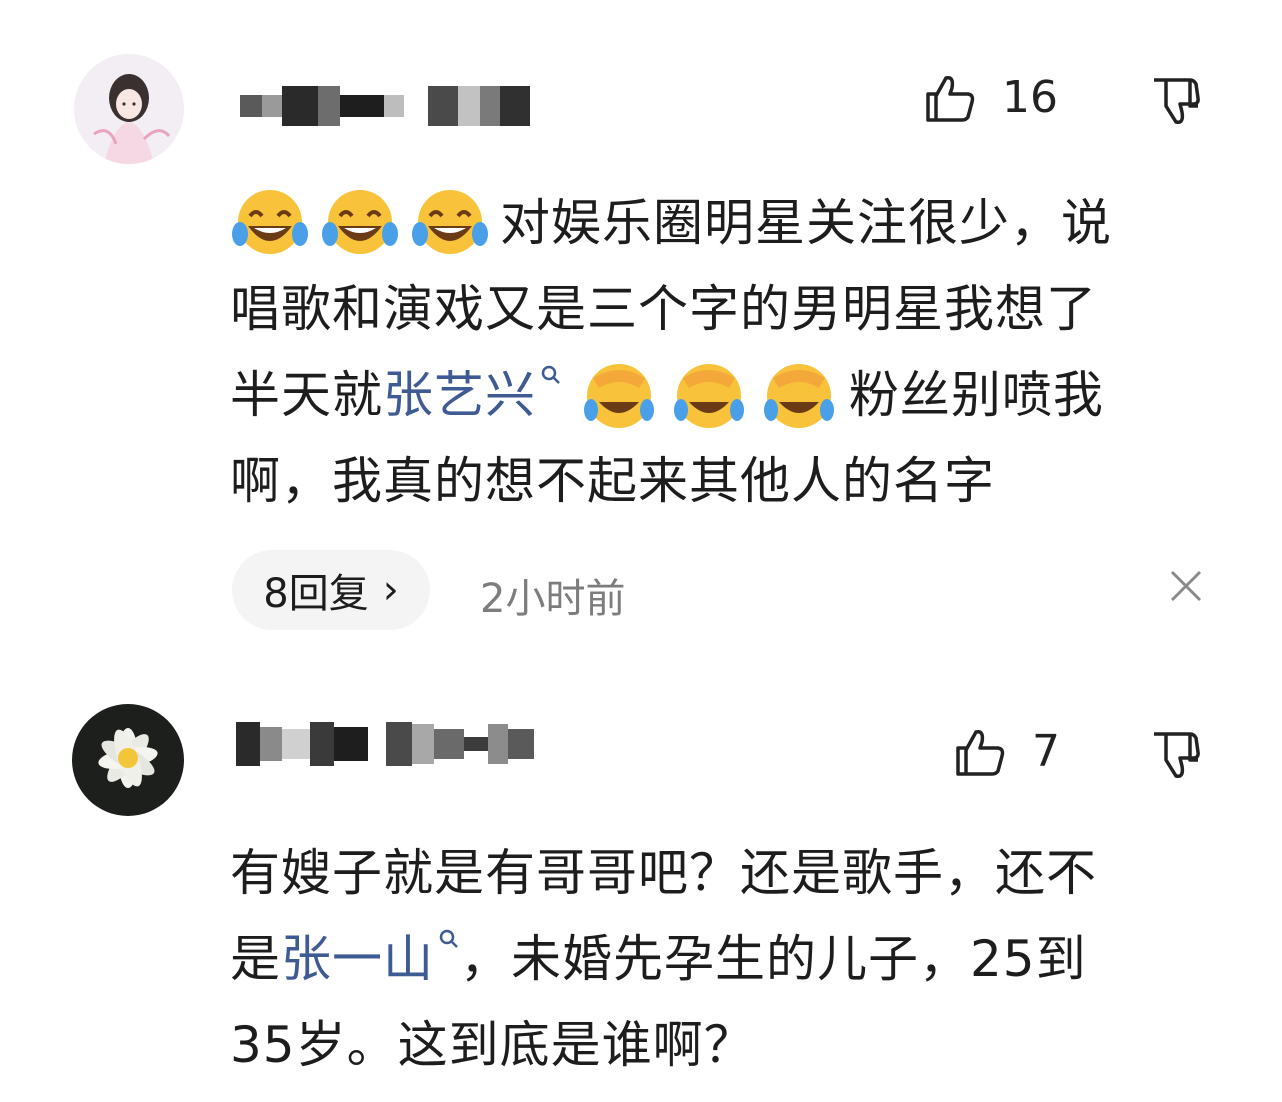 The width and height of the screenshot is (1282, 1102). What do you see at coordinates (1030, 97) in the screenshot?
I see `like-count: 16` at bounding box center [1030, 97].